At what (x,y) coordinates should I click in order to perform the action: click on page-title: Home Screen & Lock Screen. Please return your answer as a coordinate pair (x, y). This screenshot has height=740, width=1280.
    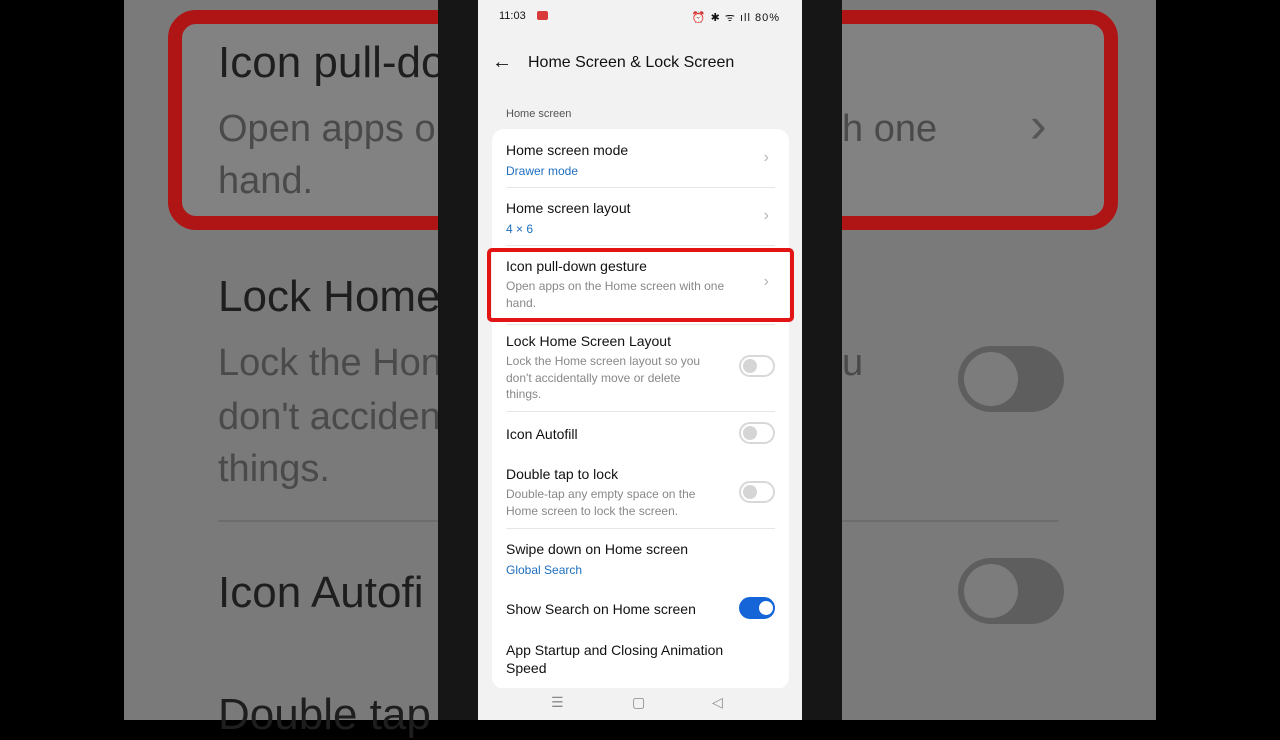
    Looking at the image, I should click on (631, 62).